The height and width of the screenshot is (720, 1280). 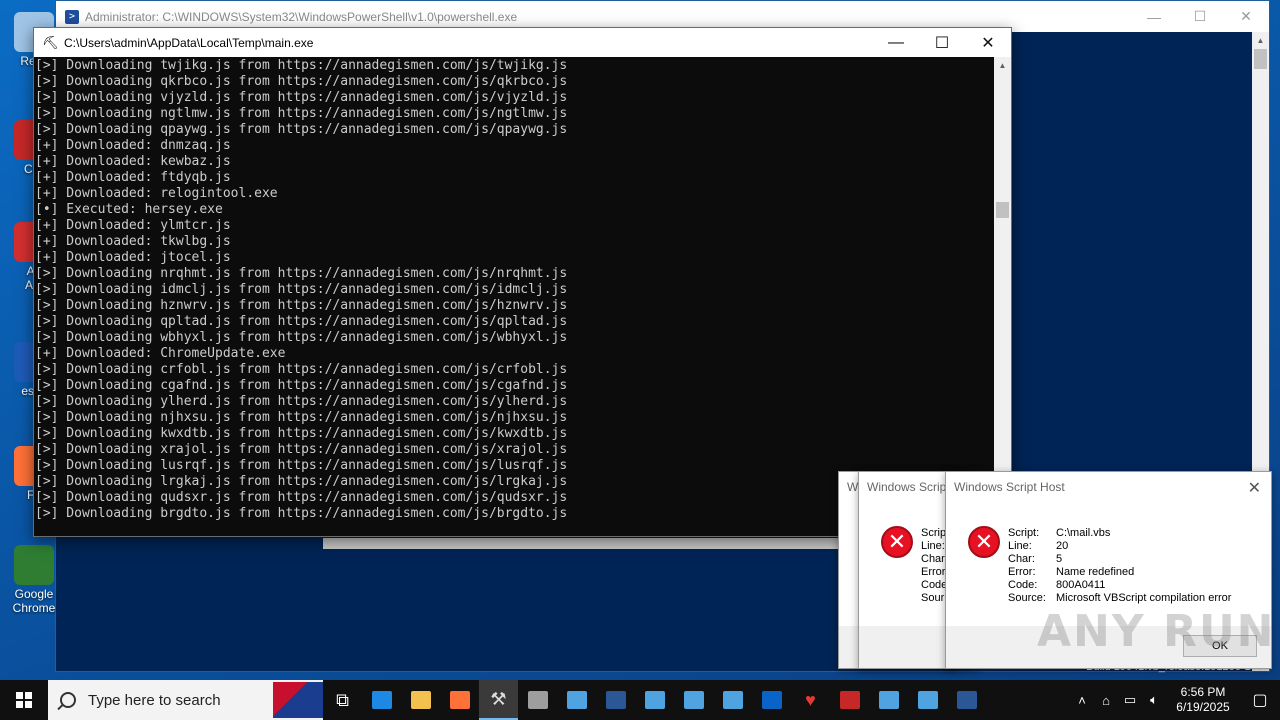 What do you see at coordinates (896, 42) in the screenshot?
I see `console-minimize-button: —` at bounding box center [896, 42].